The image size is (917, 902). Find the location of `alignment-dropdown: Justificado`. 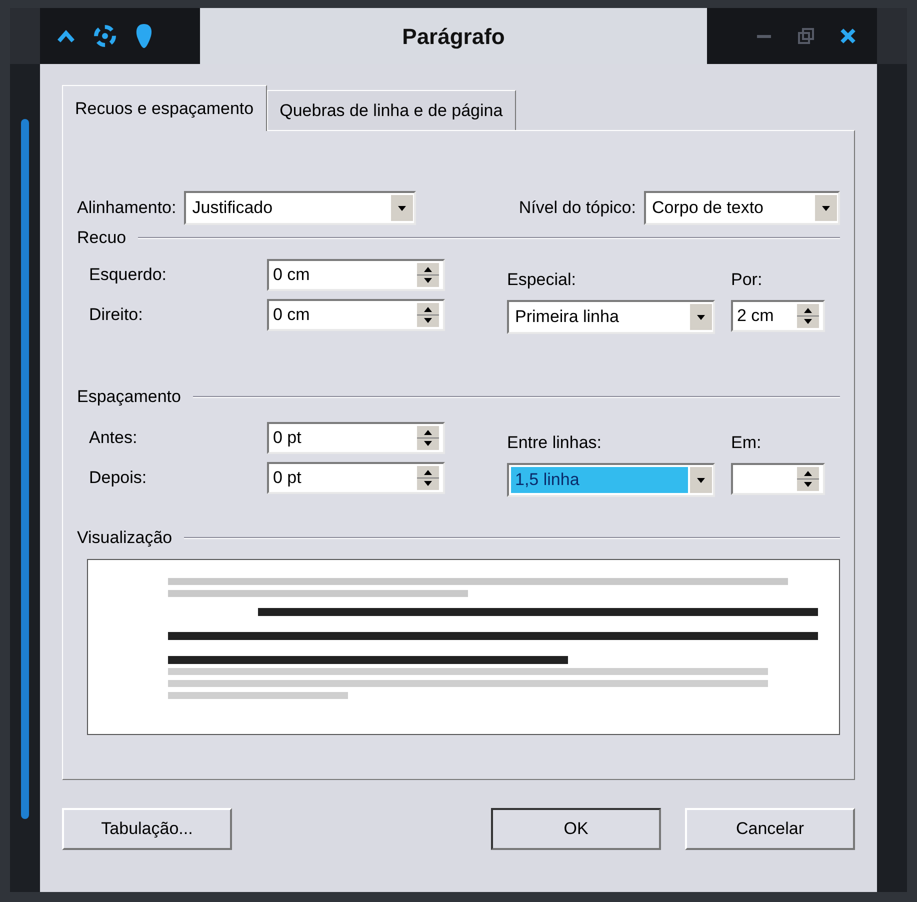

alignment-dropdown: Justificado is located at coordinates (300, 208).